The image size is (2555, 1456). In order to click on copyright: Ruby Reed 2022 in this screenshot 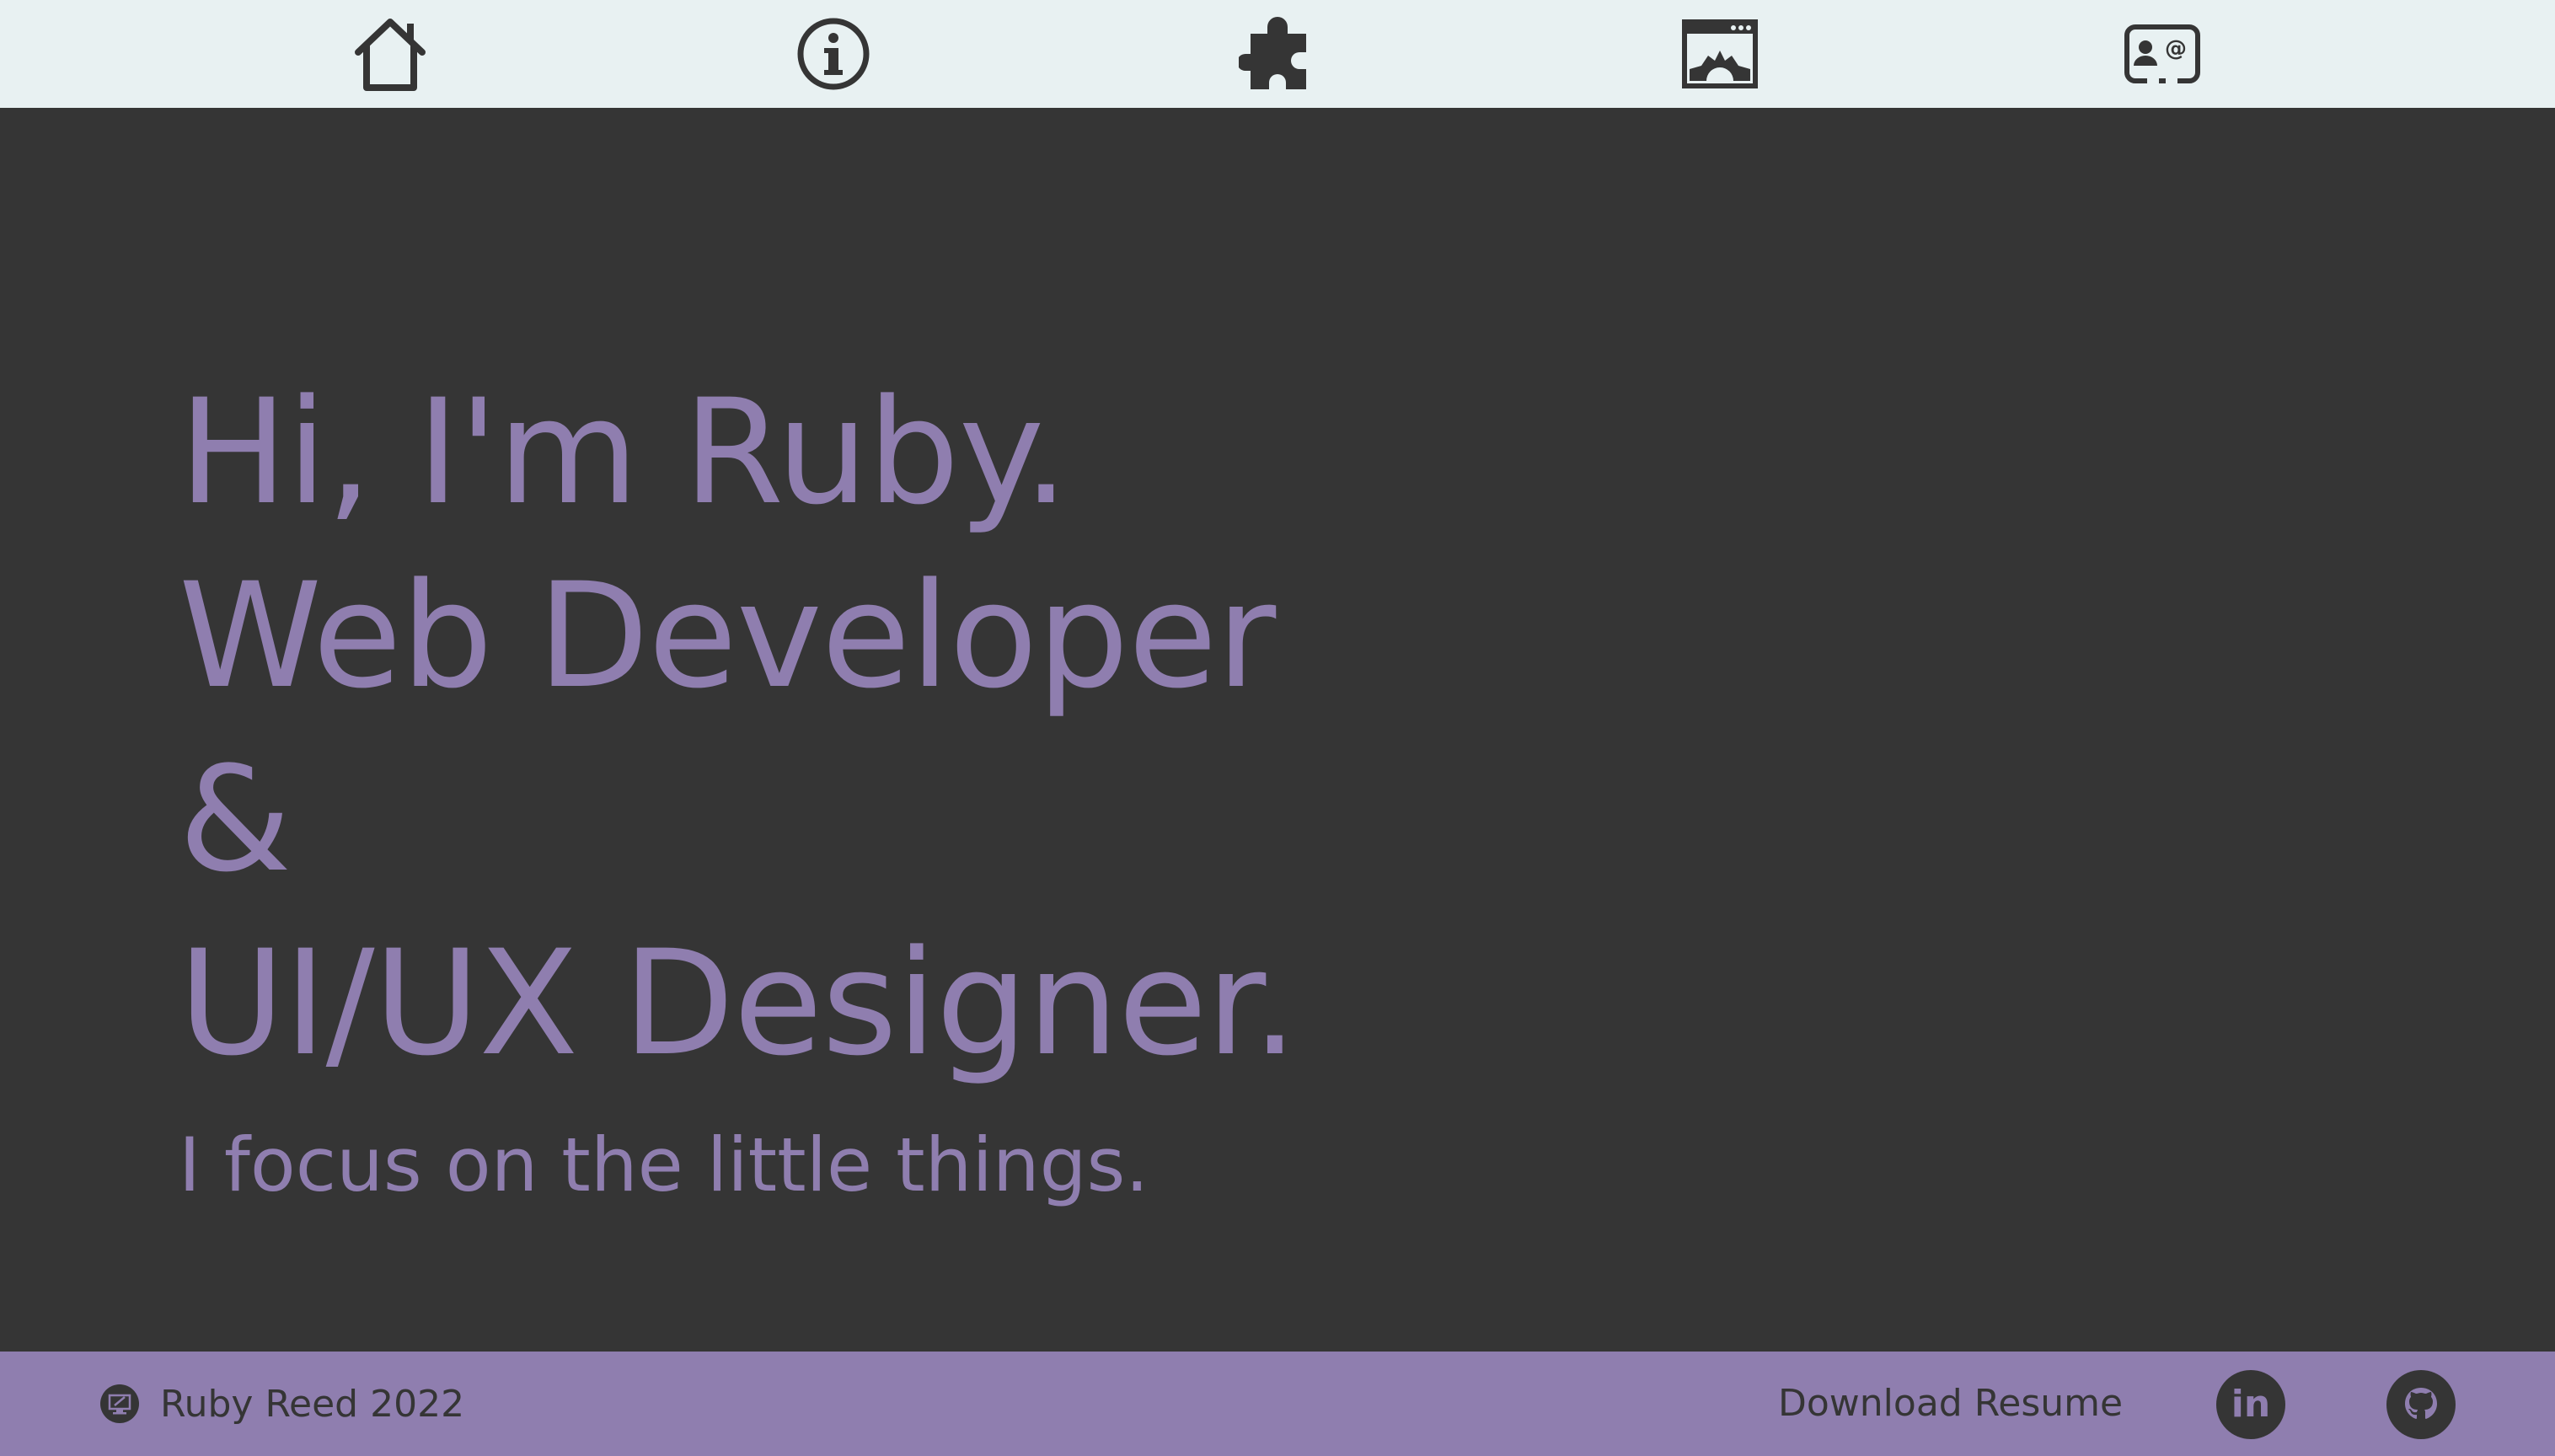, I will do `click(281, 1403)`.